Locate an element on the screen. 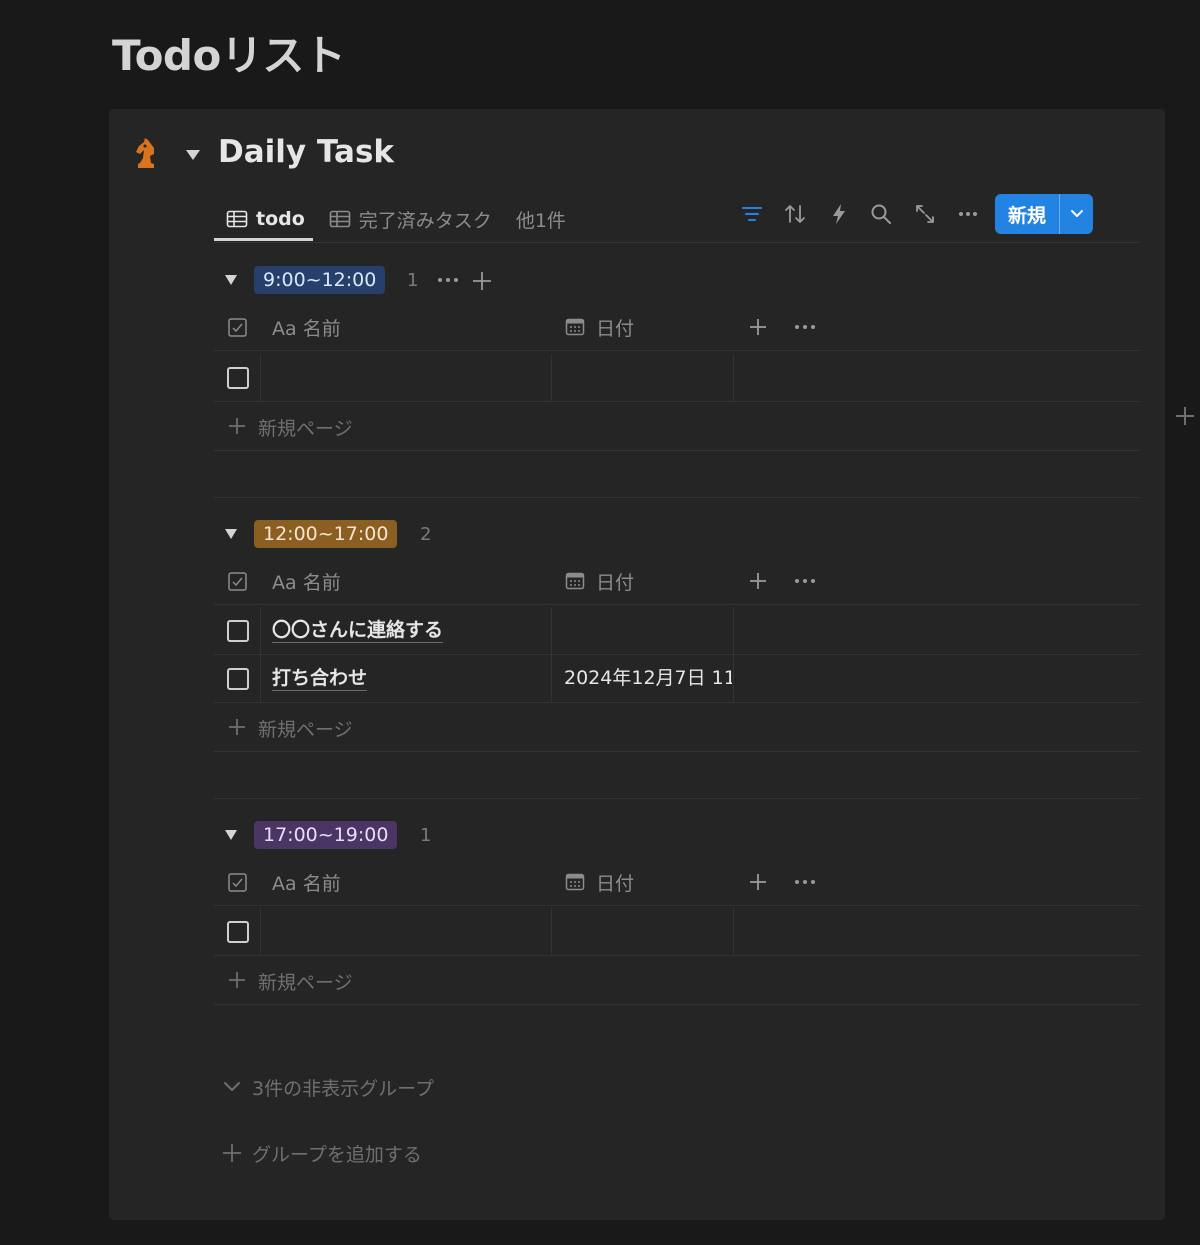 The height and width of the screenshot is (1245, 1200). add-group-button: グループを追加する is located at coordinates (322, 1153).